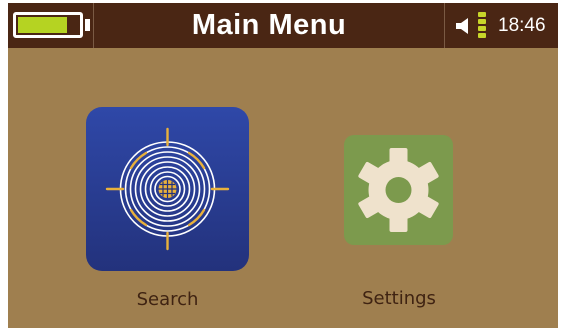  I want to click on battery-level-fill, so click(42, 25).